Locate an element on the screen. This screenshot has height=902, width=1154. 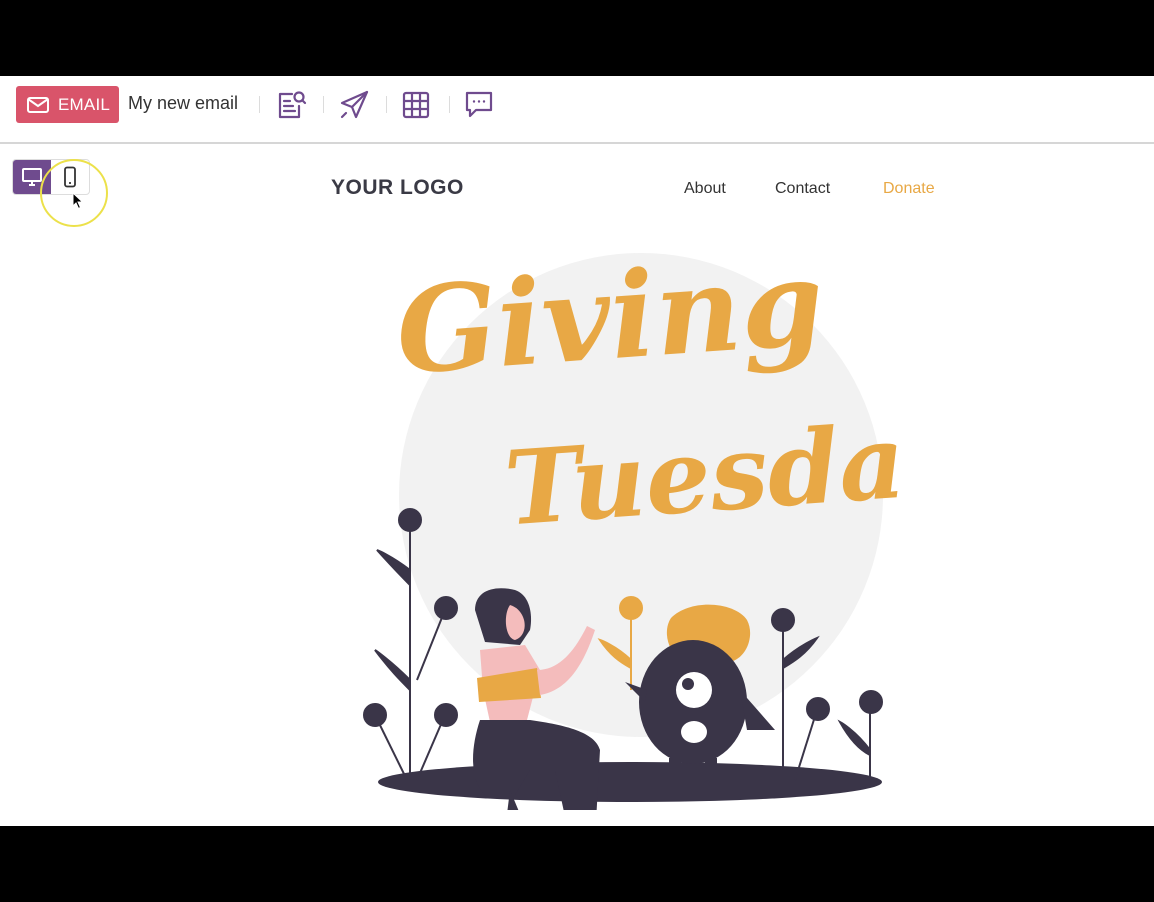
ground-shadow is located at coordinates (630, 782).